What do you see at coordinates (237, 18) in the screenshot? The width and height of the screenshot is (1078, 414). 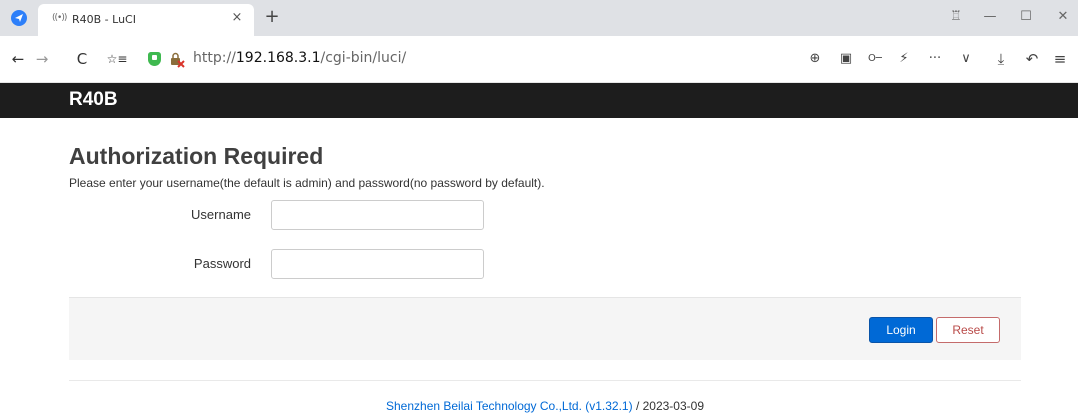 I see `tab-close-icon: ×` at bounding box center [237, 18].